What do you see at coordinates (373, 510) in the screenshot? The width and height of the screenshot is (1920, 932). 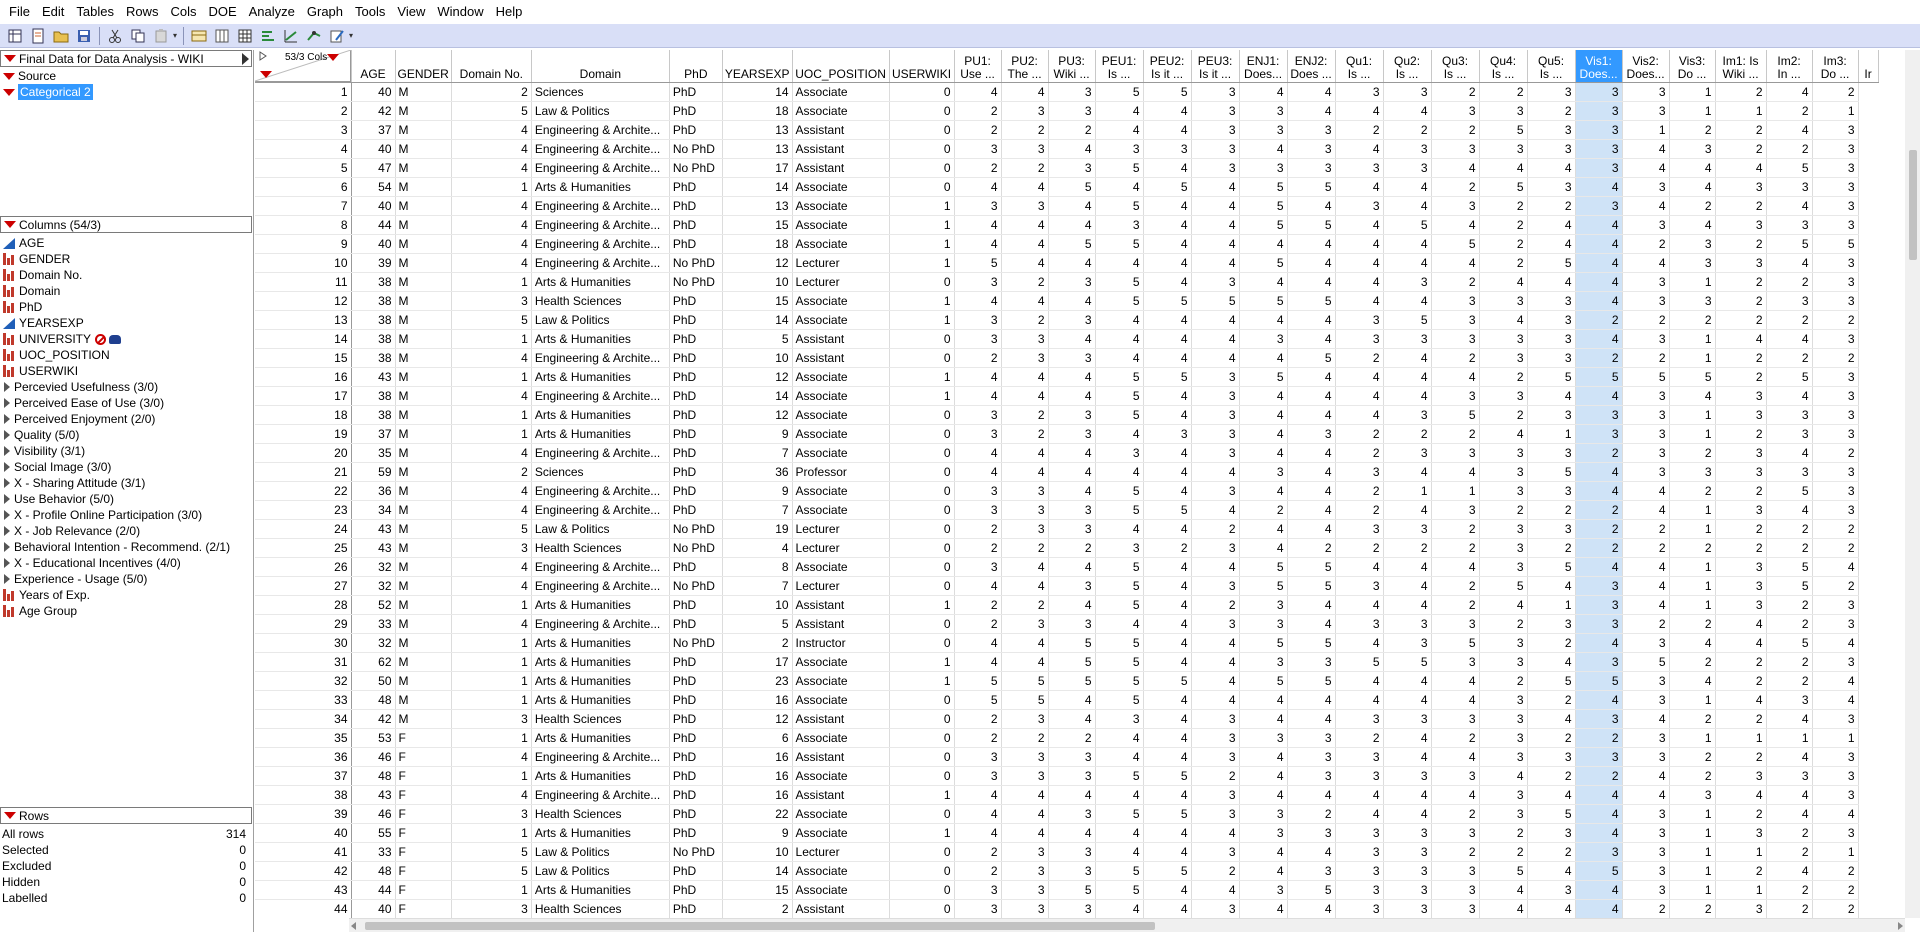 I see `table-cell: 34` at bounding box center [373, 510].